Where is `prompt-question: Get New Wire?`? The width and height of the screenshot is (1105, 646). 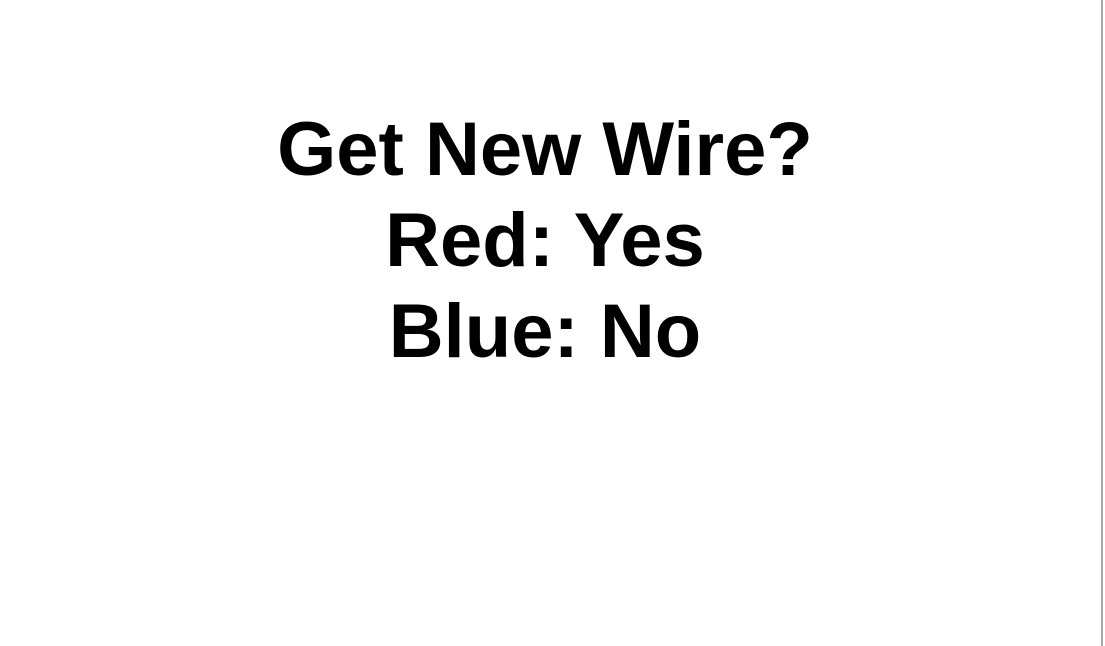 prompt-question: Get New Wire? is located at coordinates (545, 149).